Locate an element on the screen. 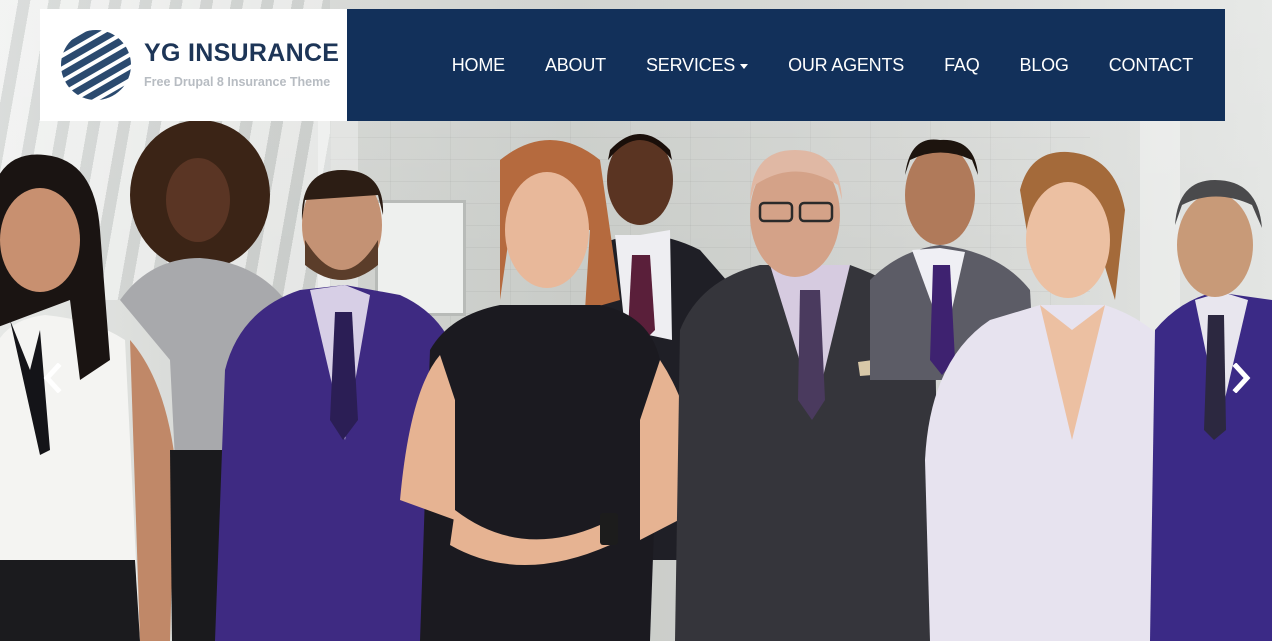 The width and height of the screenshot is (1272, 641). nav-item-label: ABOUT is located at coordinates (575, 64).